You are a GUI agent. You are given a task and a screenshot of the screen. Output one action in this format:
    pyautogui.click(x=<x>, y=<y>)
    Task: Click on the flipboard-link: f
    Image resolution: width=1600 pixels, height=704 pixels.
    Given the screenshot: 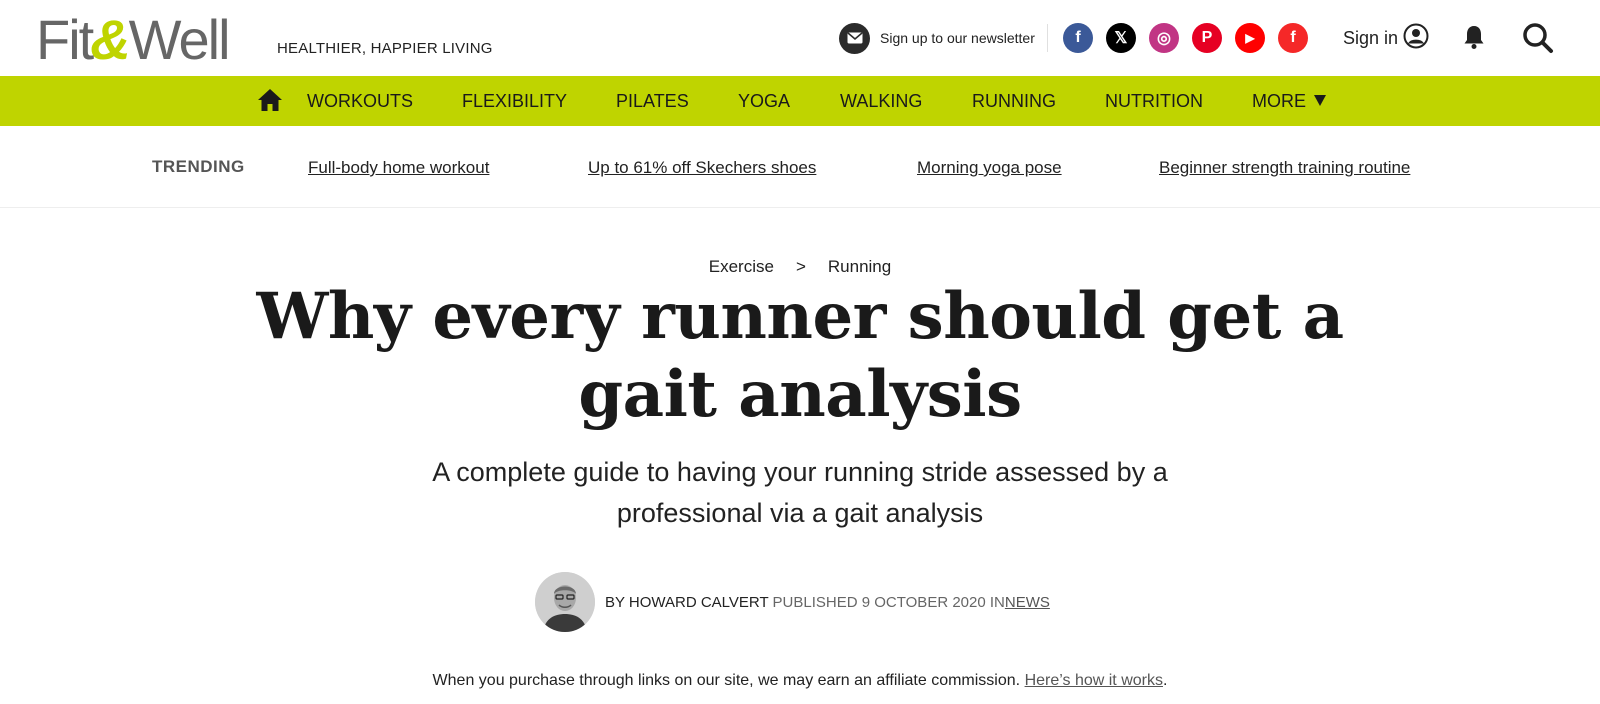 What is the action you would take?
    pyautogui.click(x=1293, y=38)
    